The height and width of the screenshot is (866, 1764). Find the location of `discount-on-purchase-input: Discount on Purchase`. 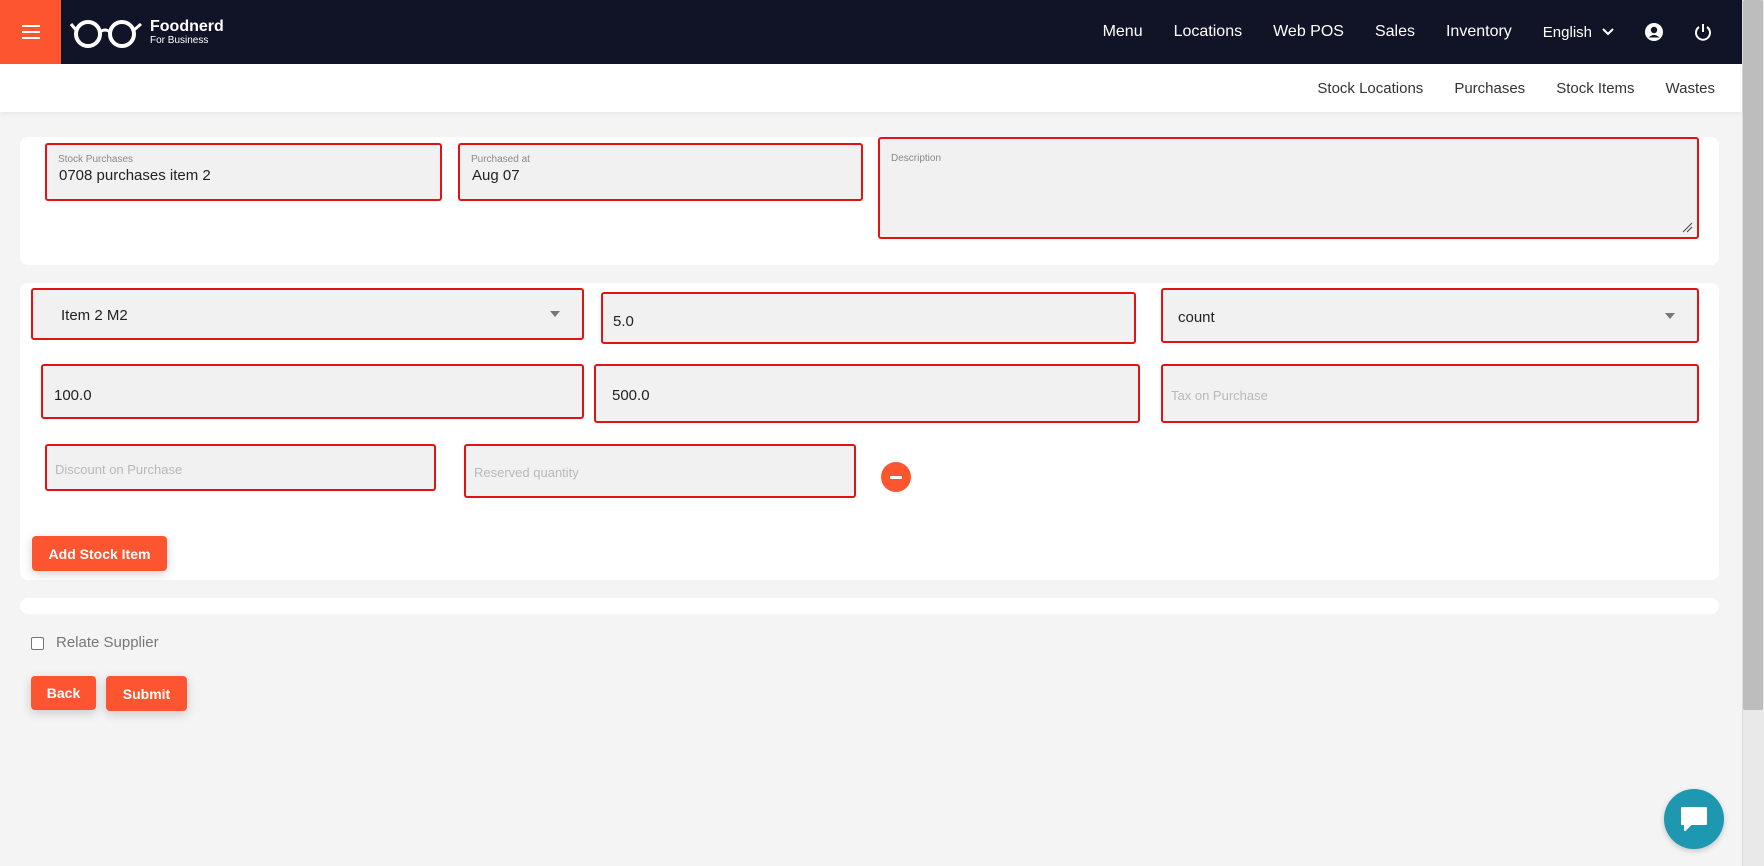

discount-on-purchase-input: Discount on Purchase is located at coordinates (240, 467).